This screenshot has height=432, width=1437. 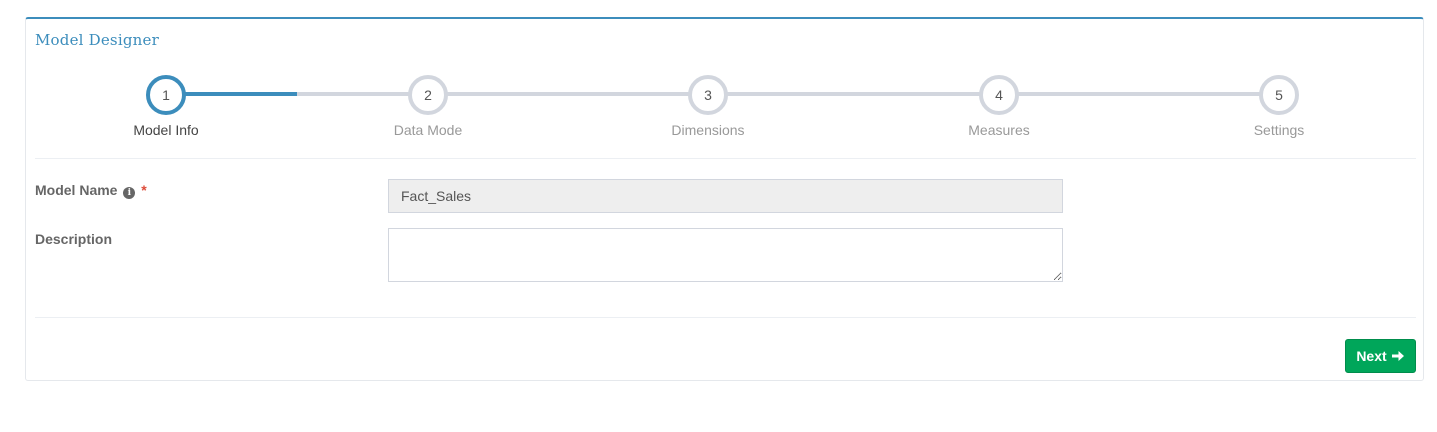 I want to click on arrow-right-icon, so click(x=1397, y=356).